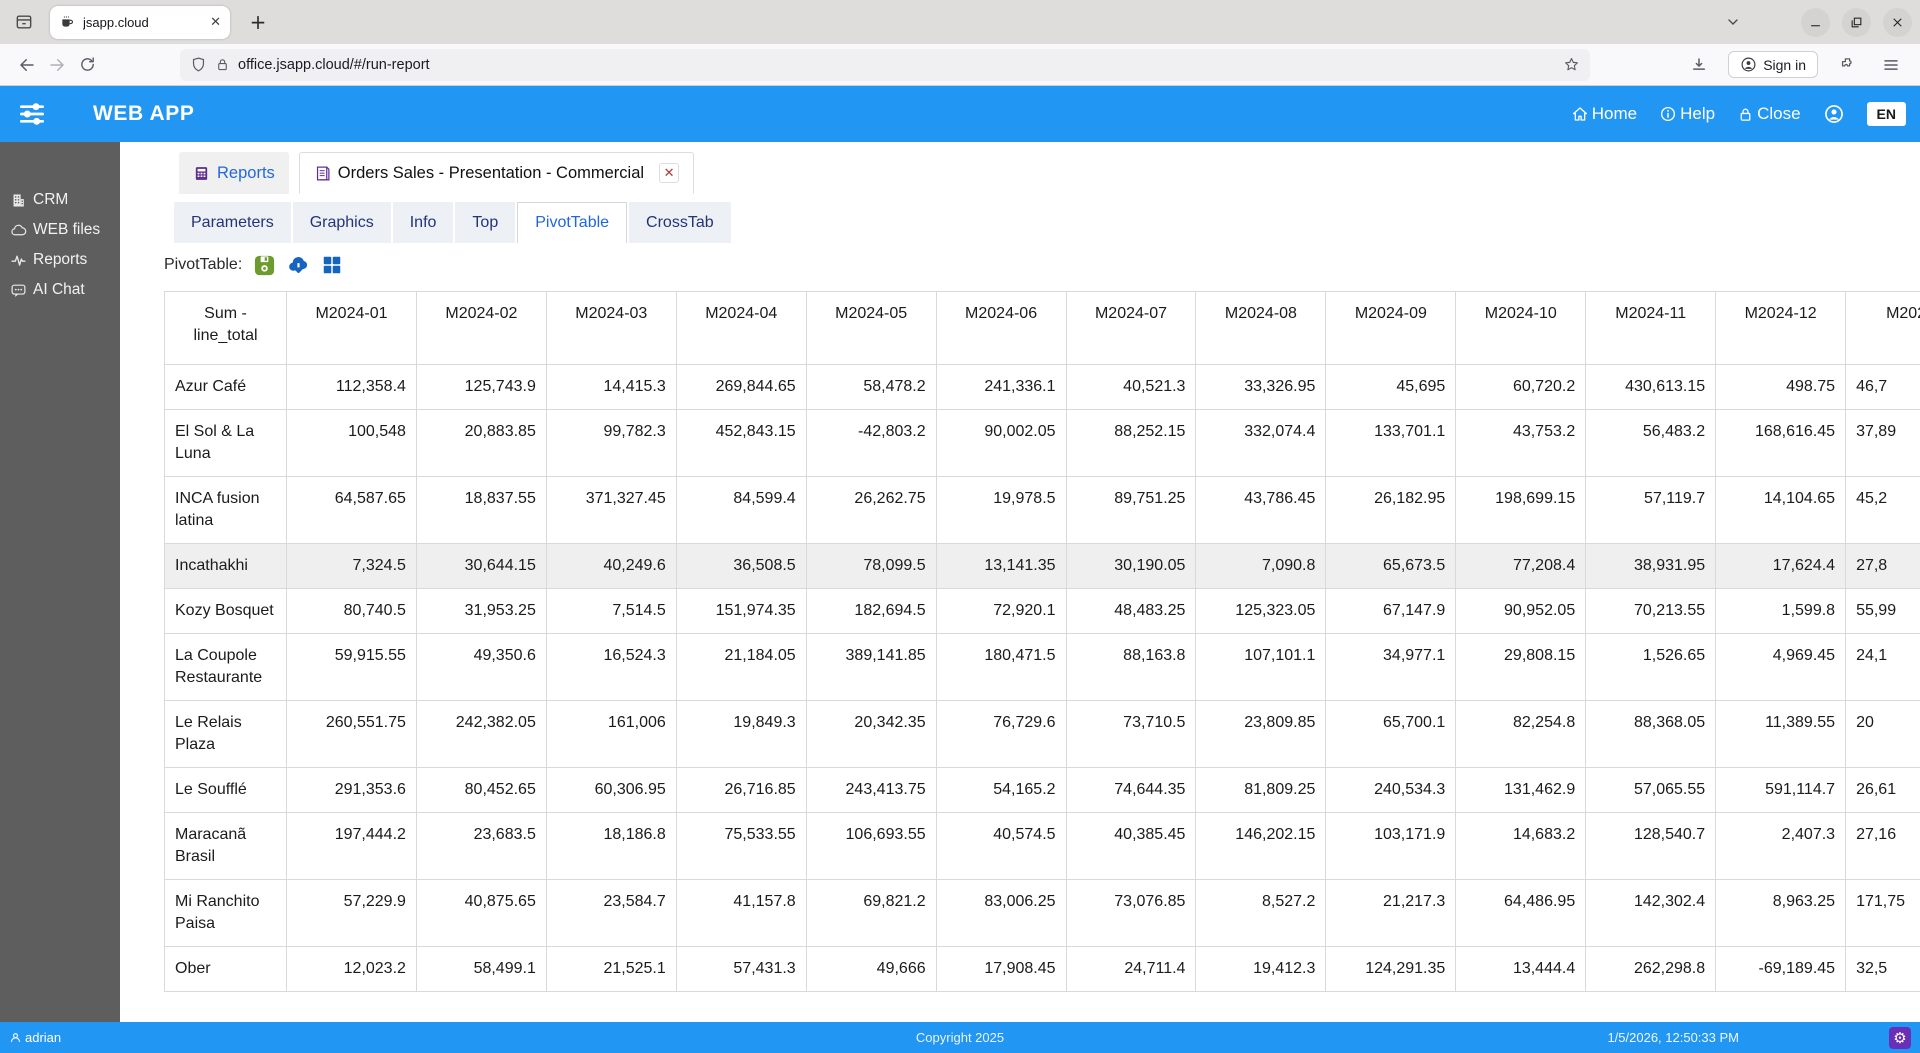 The height and width of the screenshot is (1053, 1920). What do you see at coordinates (332, 265) in the screenshot?
I see `grid-icon` at bounding box center [332, 265].